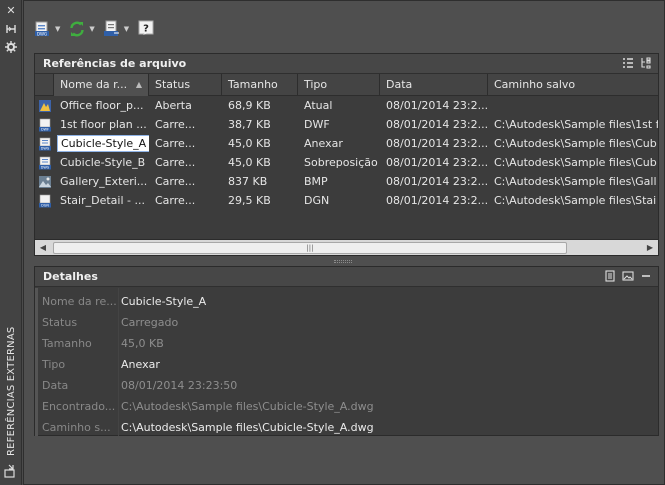 Image resolution: width=665 pixels, height=485 pixels. I want to click on scrollbar-thumb: |||, so click(310, 248).